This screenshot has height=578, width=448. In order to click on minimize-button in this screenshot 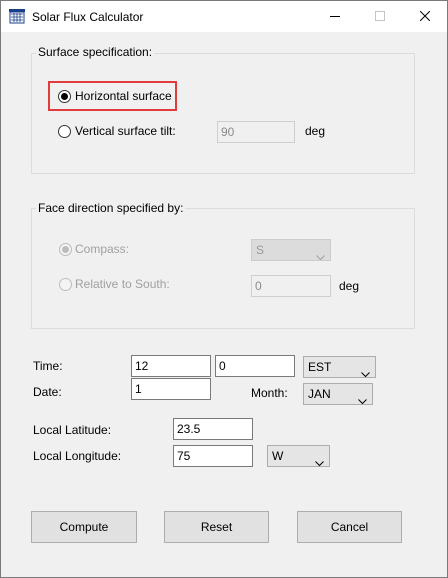, I will do `click(334, 16)`.